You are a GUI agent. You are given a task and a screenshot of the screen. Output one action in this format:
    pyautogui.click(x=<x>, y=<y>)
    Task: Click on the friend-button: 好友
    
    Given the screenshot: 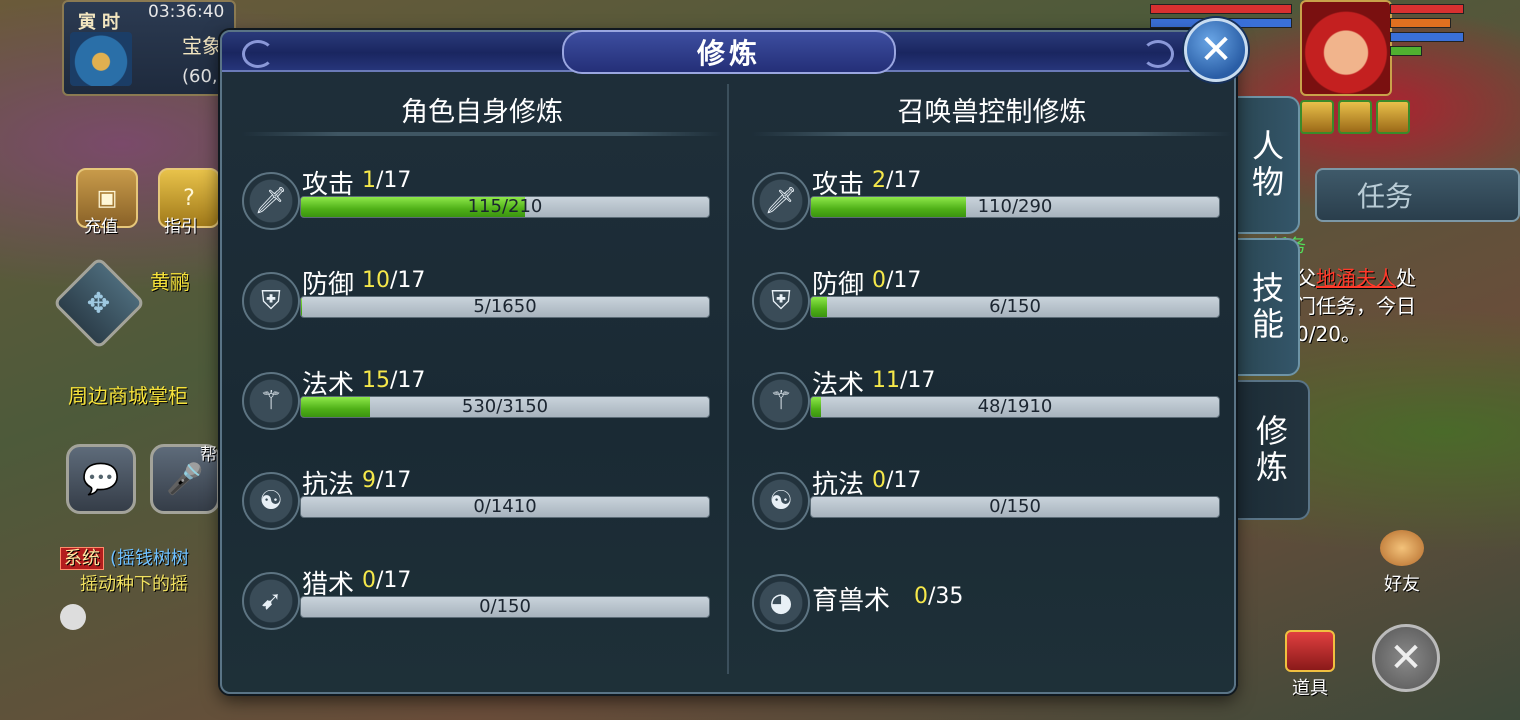 What is the action you would take?
    pyautogui.click(x=1402, y=563)
    